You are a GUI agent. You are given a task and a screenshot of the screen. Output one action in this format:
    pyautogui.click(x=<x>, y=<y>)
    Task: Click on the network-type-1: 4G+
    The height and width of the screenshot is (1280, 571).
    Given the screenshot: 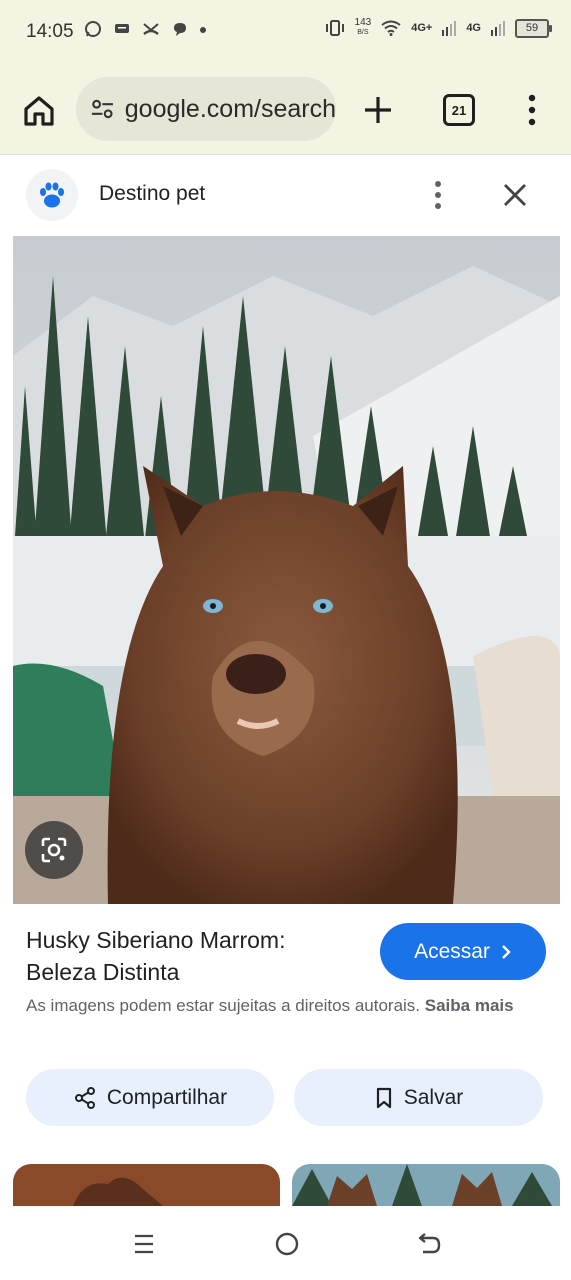 What is the action you would take?
    pyautogui.click(x=422, y=28)
    